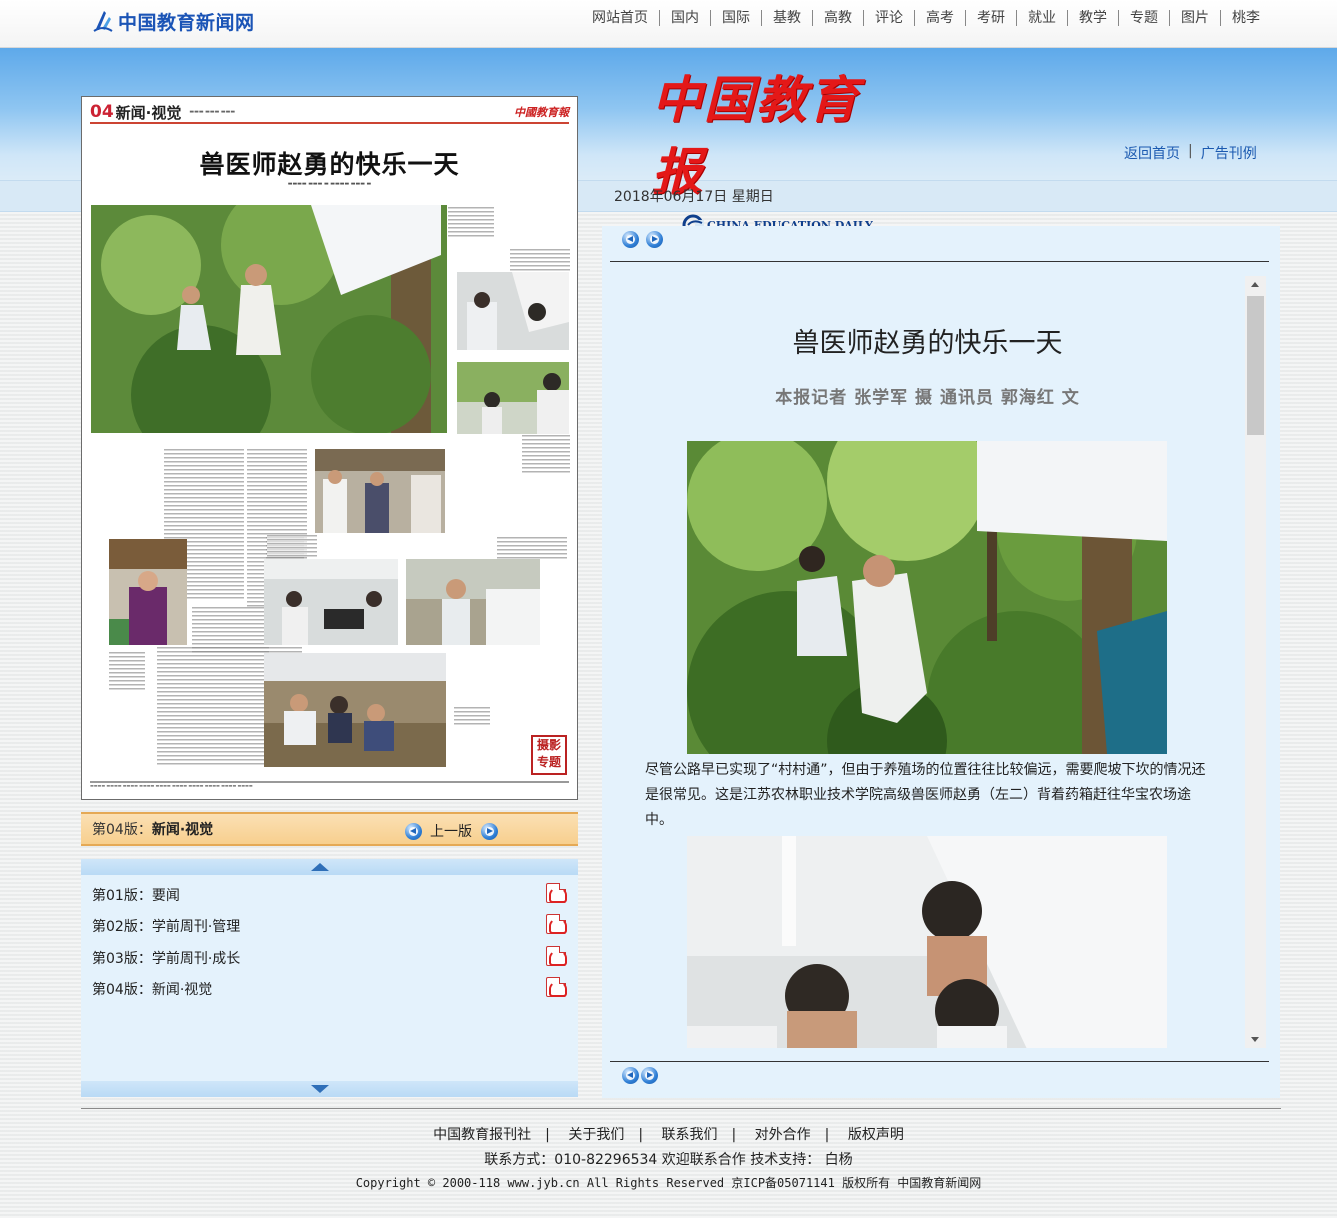 This screenshot has height=1218, width=1337. What do you see at coordinates (166, 959) in the screenshot?
I see `edition-item-label: 第03版：学前周刊·成长` at bounding box center [166, 959].